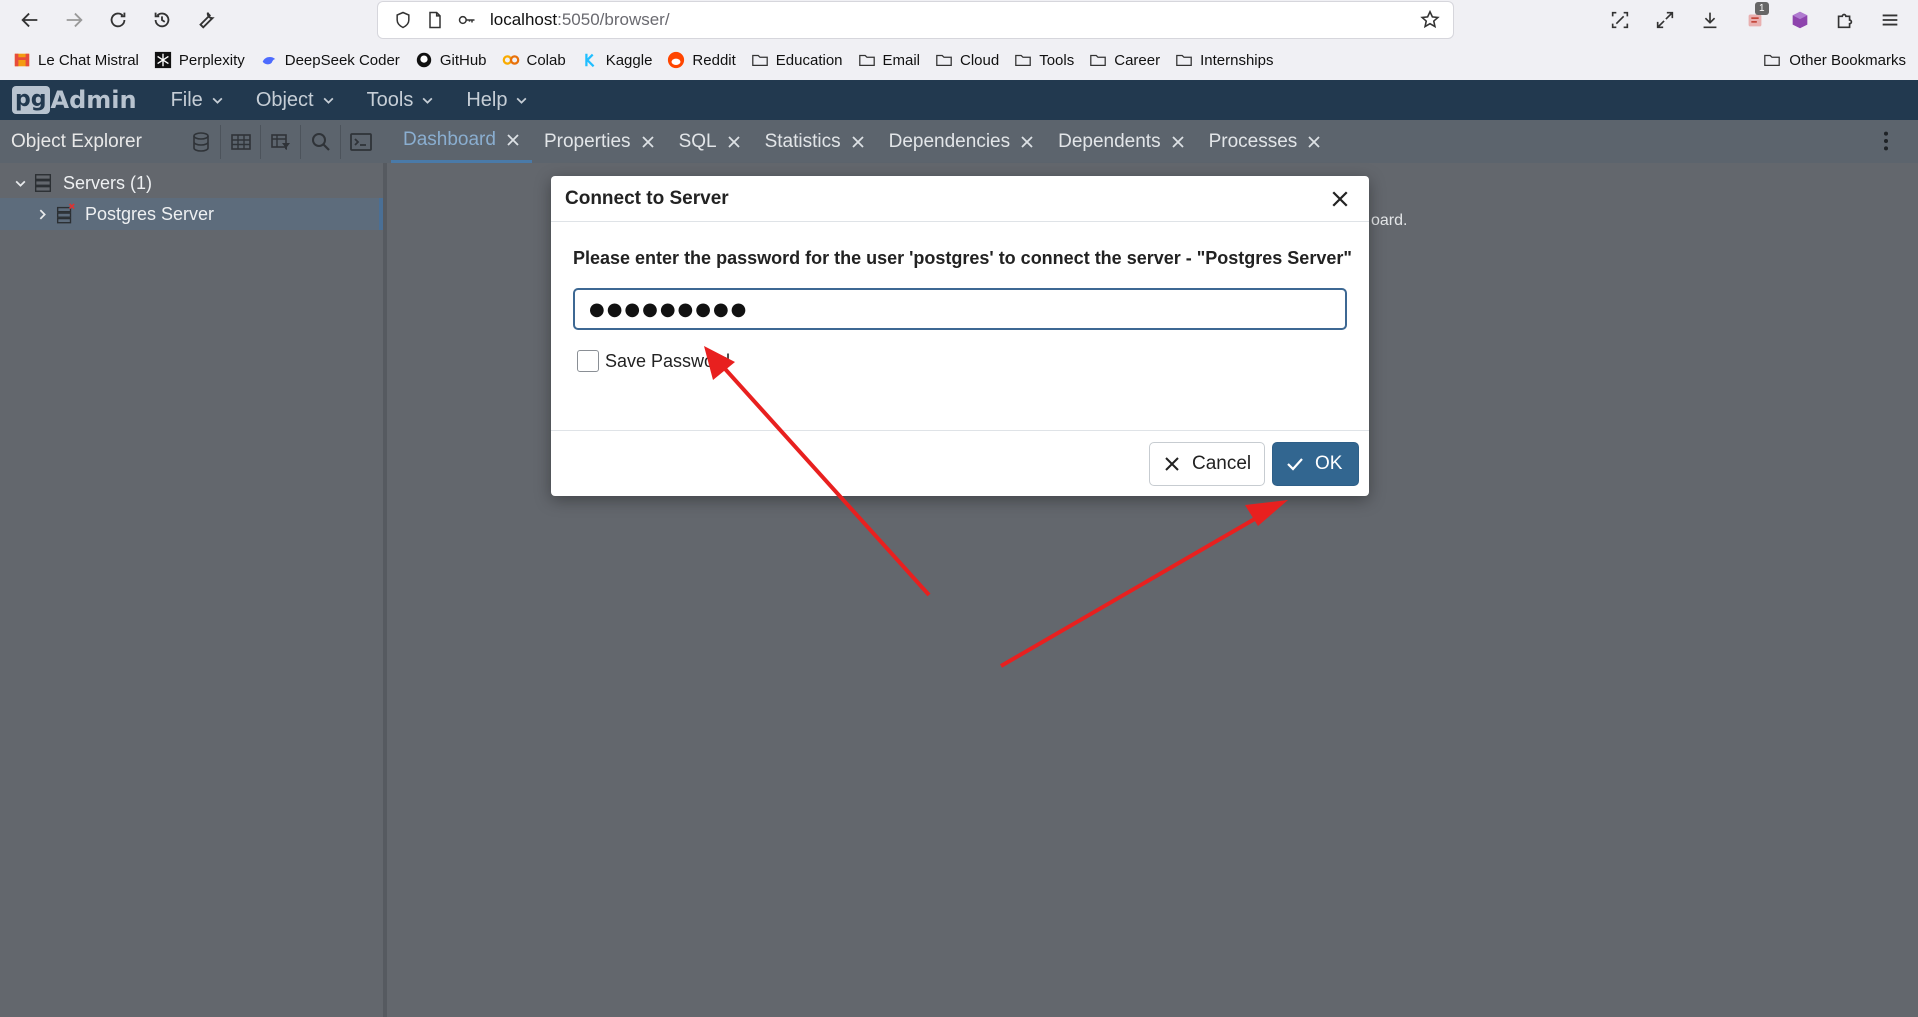 The height and width of the screenshot is (1017, 1918). I want to click on bookmark-kaggle: Kaggle, so click(620, 60).